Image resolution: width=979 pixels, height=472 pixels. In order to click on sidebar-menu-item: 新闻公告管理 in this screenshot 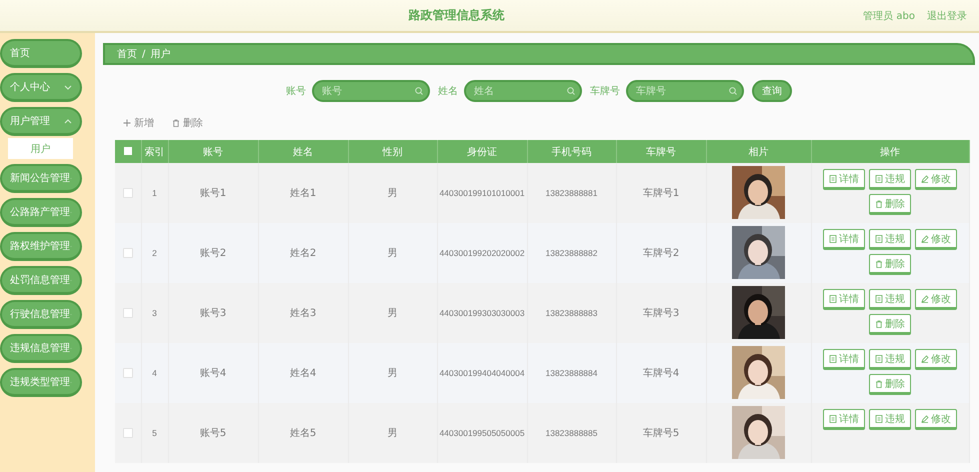, I will do `click(41, 178)`.